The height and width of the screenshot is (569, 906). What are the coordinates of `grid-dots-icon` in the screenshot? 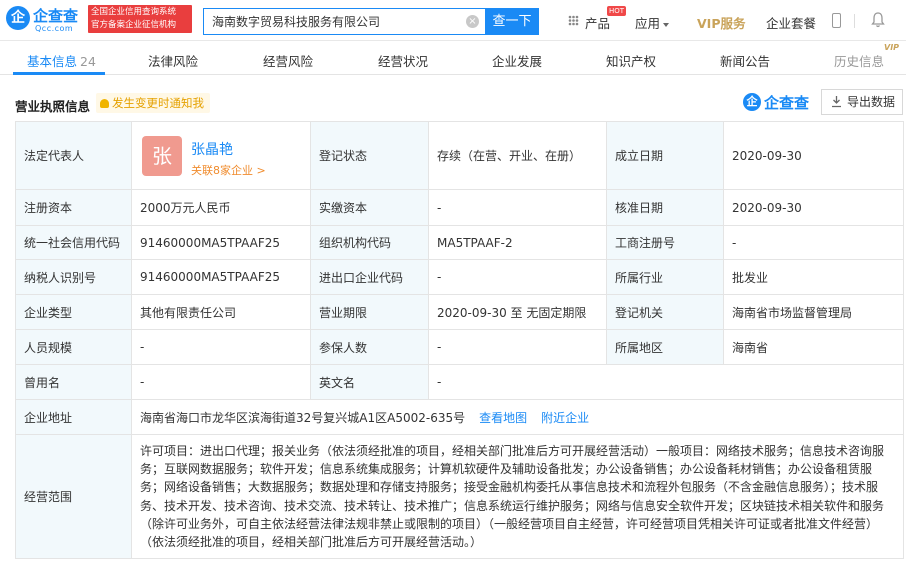 It's located at (573, 20).